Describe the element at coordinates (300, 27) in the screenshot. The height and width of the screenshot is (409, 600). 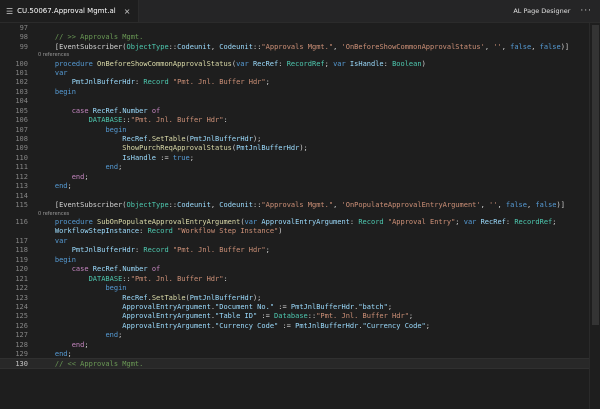
I see `code-line: 97` at that location.